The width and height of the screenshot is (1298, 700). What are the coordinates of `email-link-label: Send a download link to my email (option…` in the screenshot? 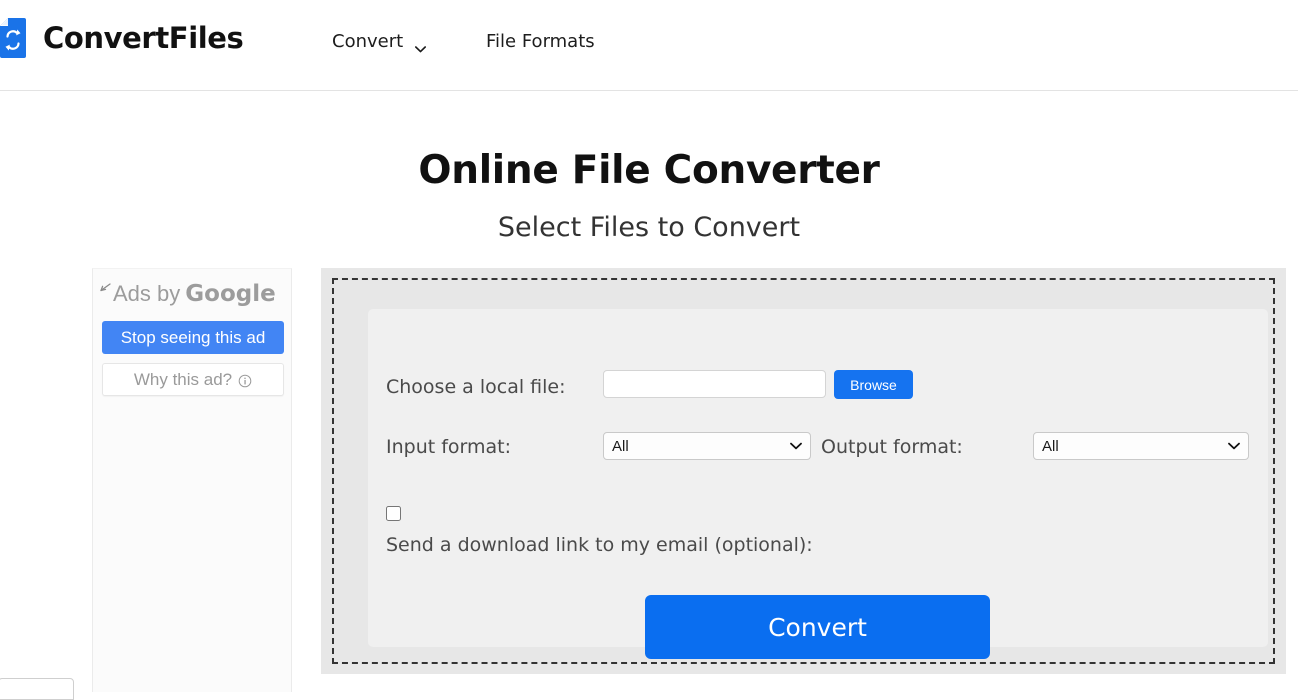 It's located at (599, 545).